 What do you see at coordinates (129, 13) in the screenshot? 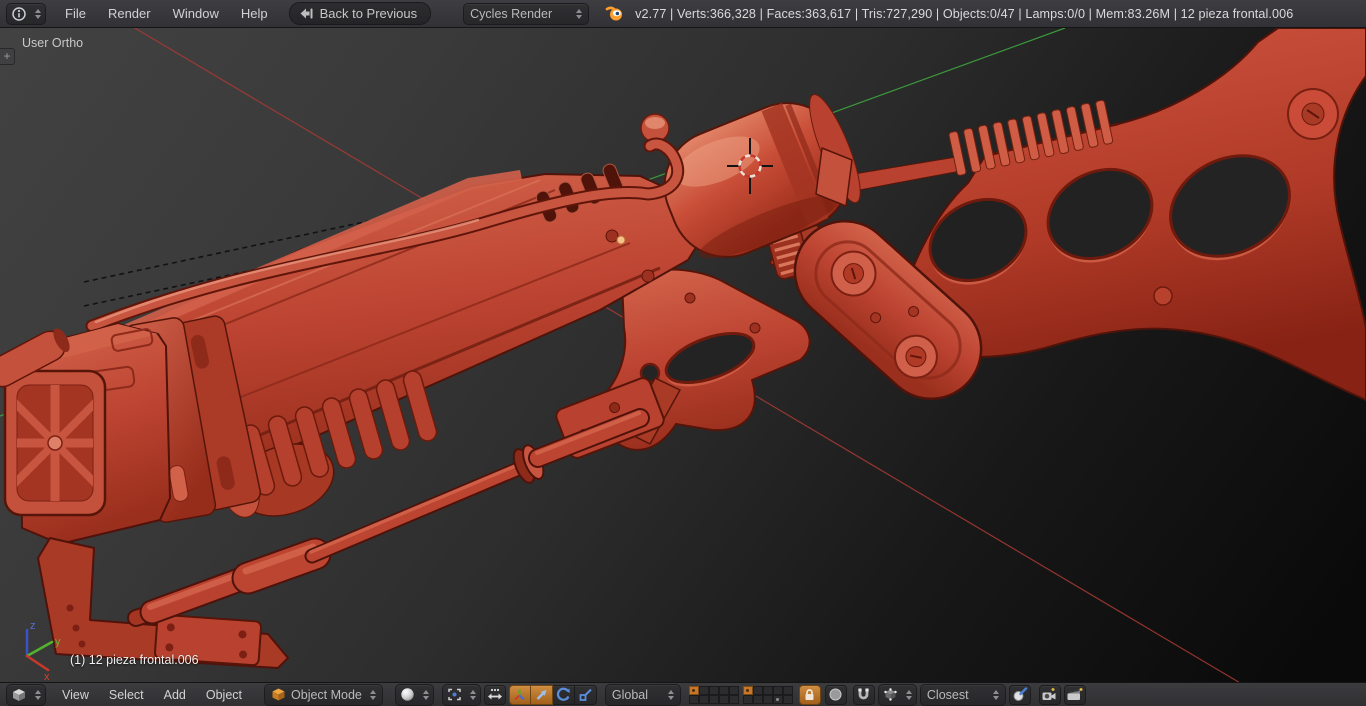
I see `menu-render: Render` at bounding box center [129, 13].